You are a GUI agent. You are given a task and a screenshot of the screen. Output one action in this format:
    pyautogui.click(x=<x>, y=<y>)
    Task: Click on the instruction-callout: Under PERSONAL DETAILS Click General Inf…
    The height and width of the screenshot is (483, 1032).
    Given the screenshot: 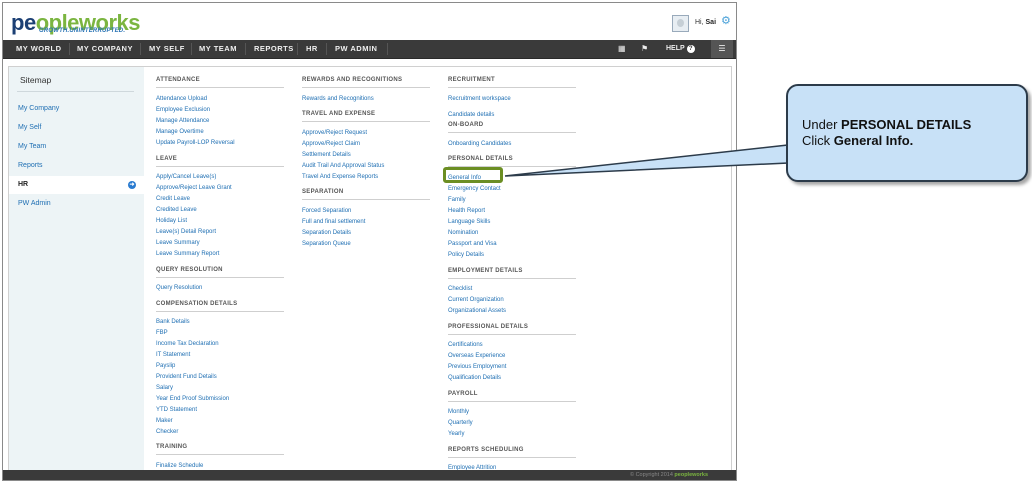 What is the action you would take?
    pyautogui.click(x=907, y=133)
    